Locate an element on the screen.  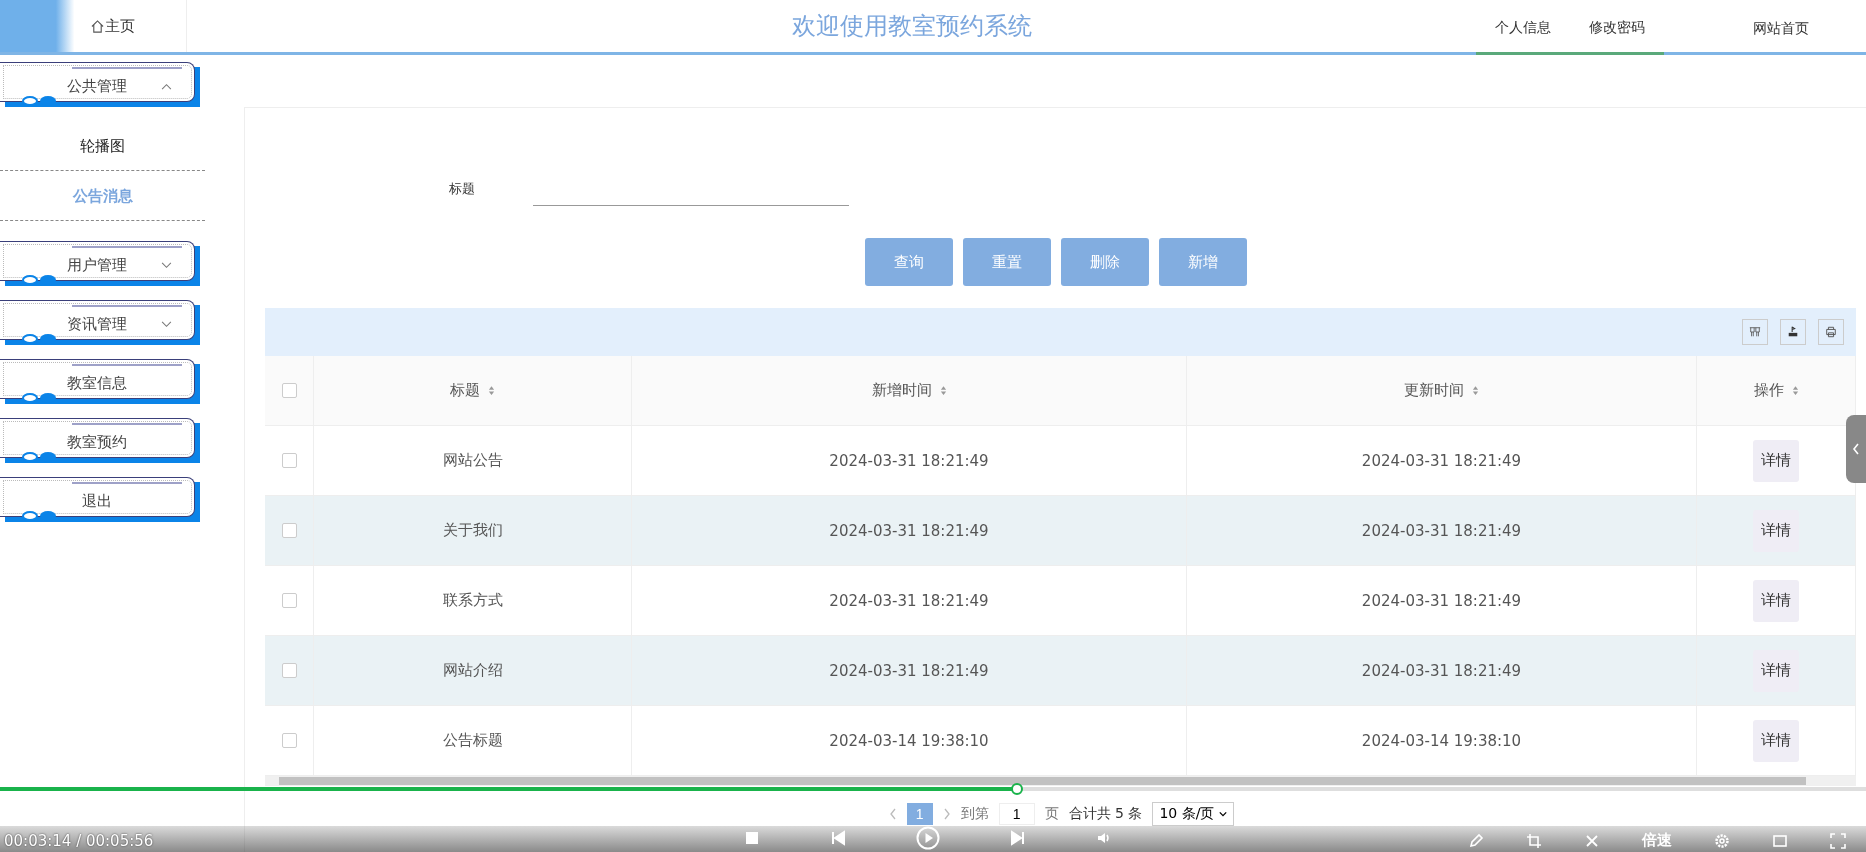
export-icon is located at coordinates (1793, 332).